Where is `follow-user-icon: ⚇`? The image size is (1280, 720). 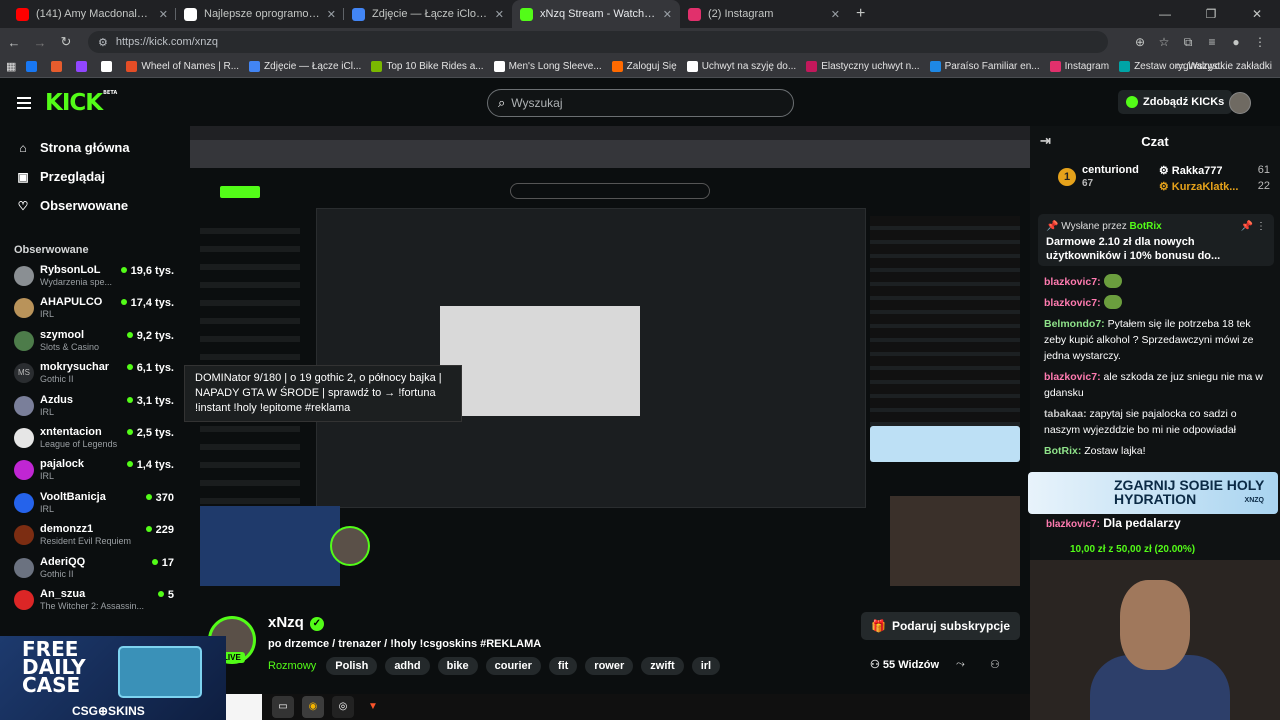 follow-user-icon: ⚇ is located at coordinates (995, 664).